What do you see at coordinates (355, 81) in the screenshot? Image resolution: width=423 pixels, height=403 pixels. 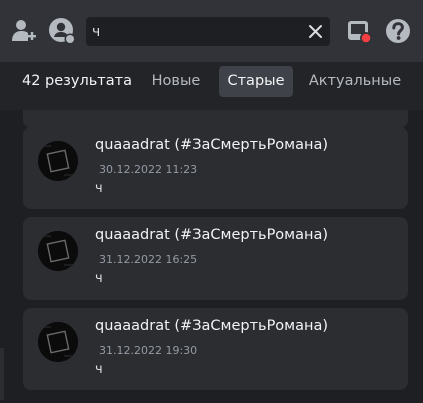 I see `tab-relevant: Актуальные` at bounding box center [355, 81].